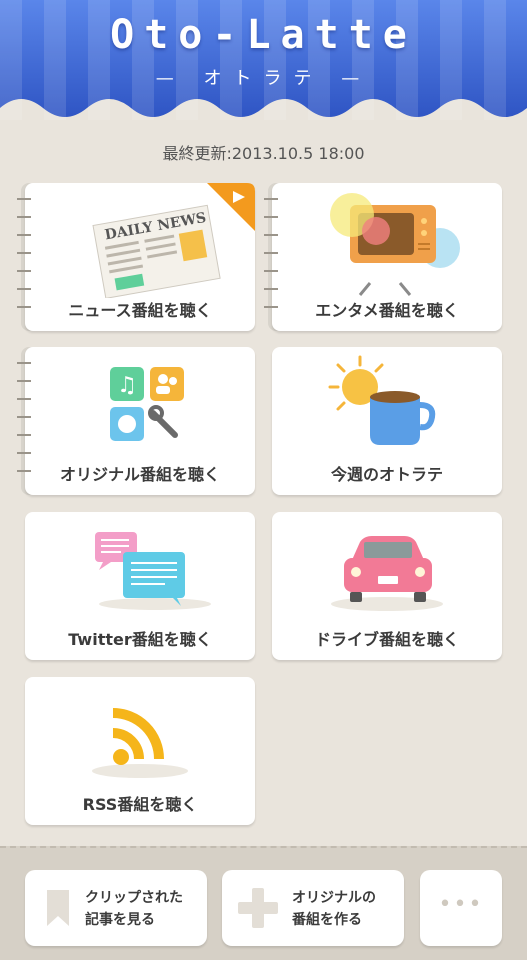 This screenshot has height=960, width=527. Describe the element at coordinates (58, 908) in the screenshot. I see `bookmark-icon` at that location.